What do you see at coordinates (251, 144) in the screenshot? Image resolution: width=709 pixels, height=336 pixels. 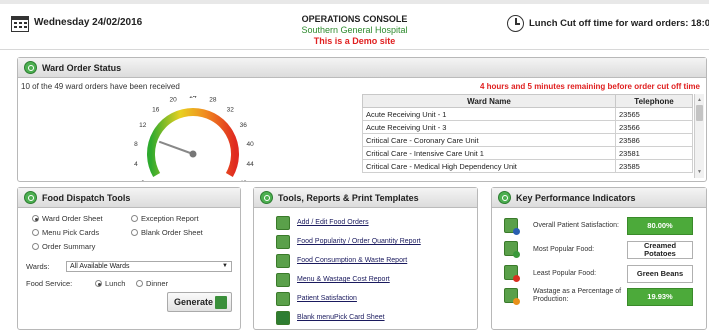 I see `gauge-tick-label: 40` at bounding box center [251, 144].